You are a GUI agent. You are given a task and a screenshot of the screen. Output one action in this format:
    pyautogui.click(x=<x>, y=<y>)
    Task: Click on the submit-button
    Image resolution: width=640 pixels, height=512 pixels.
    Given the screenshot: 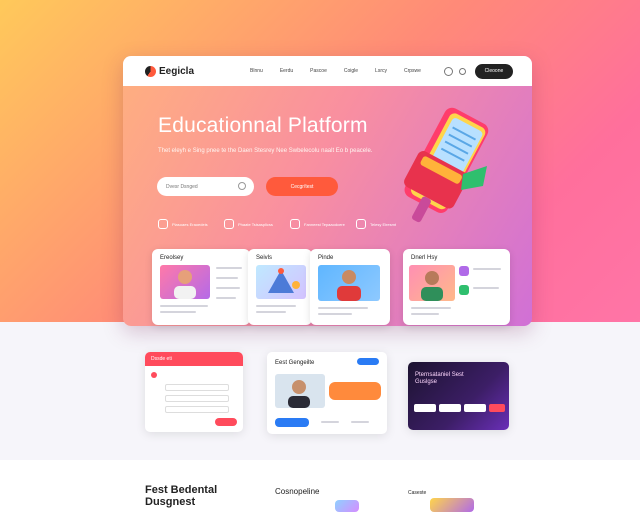 What is the action you would take?
    pyautogui.click(x=226, y=422)
    